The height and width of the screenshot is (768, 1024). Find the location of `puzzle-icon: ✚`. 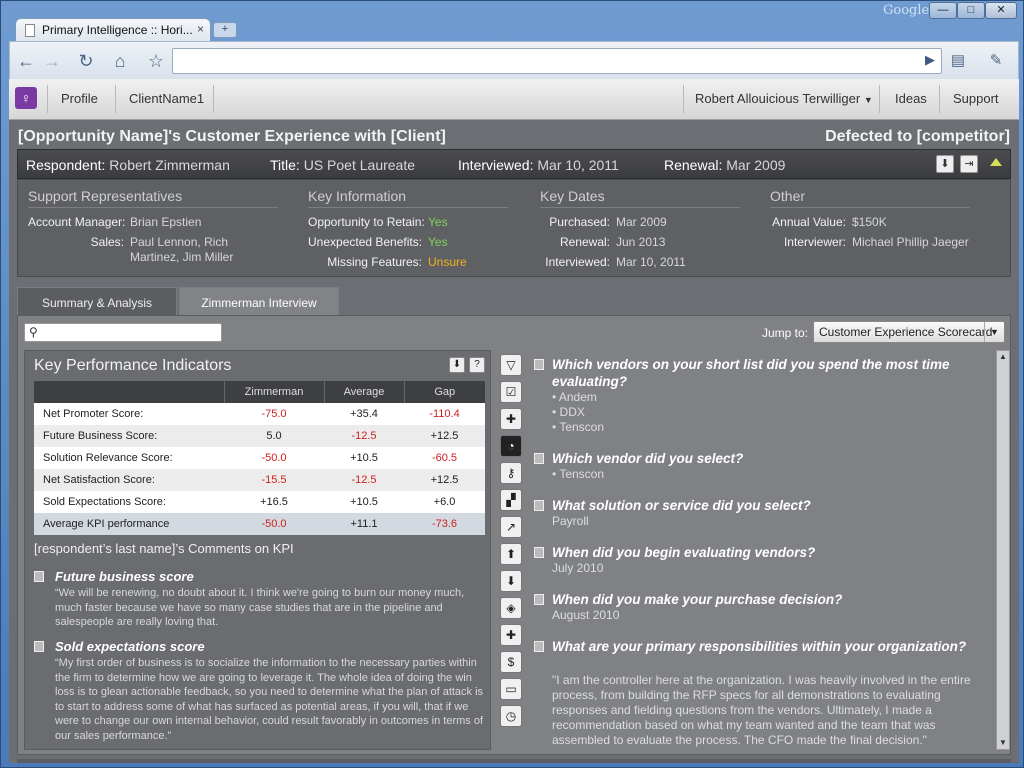

puzzle-icon: ✚ is located at coordinates (511, 419).